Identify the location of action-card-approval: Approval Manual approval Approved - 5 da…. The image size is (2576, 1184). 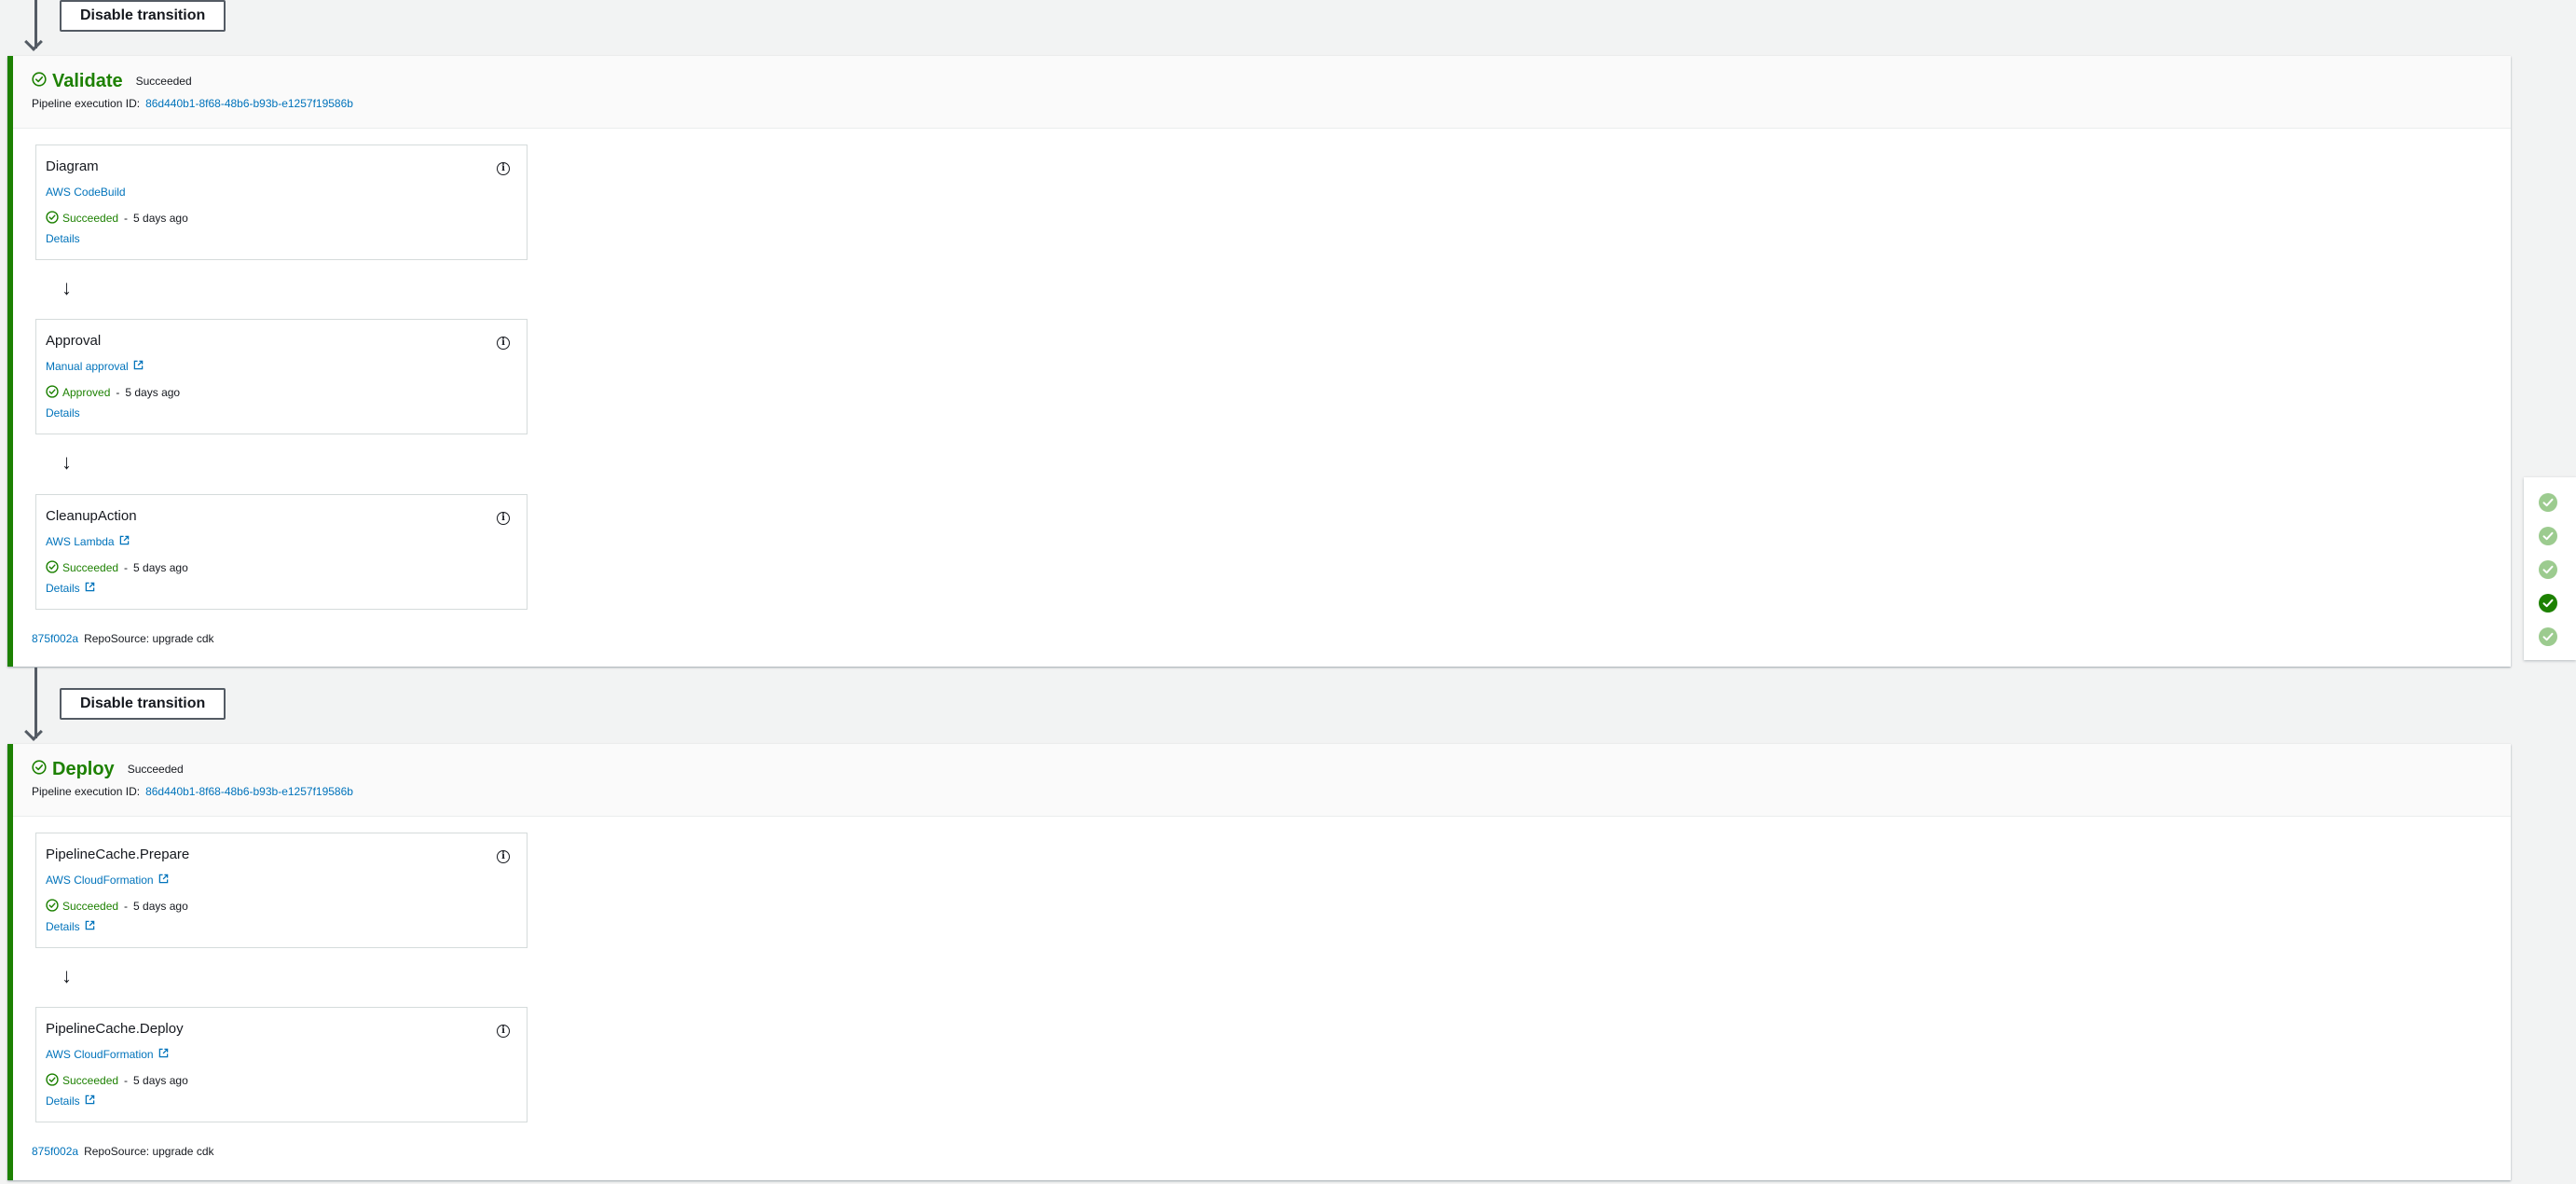
(281, 376).